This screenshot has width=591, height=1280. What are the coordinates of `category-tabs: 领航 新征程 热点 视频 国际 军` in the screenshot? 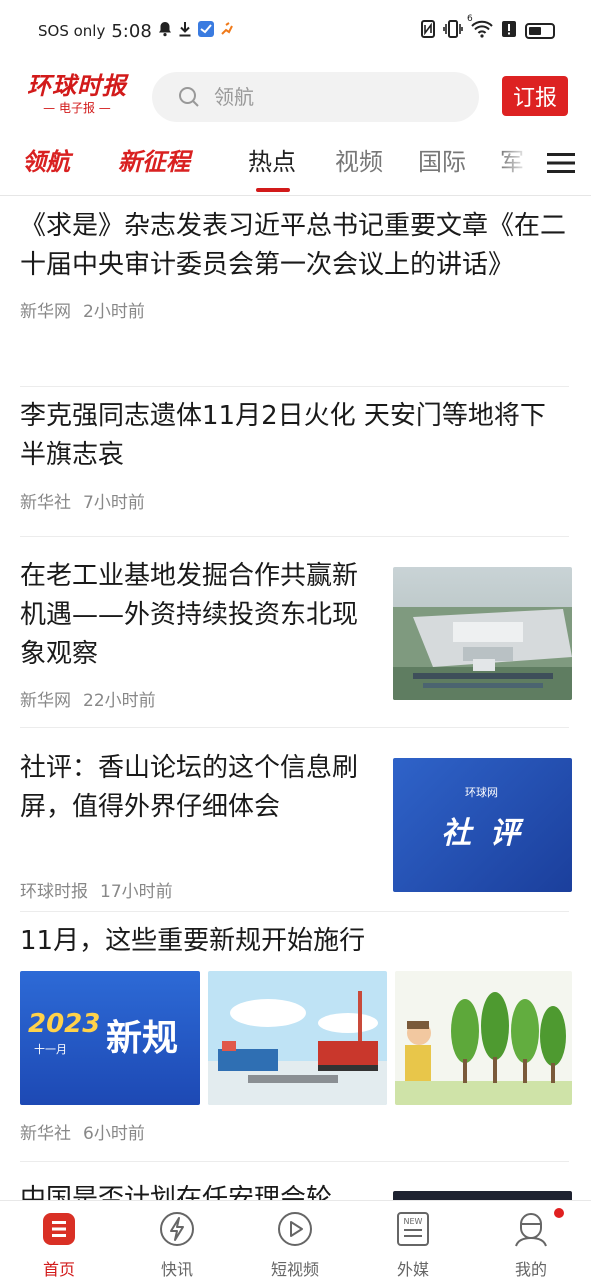 It's located at (295, 166).